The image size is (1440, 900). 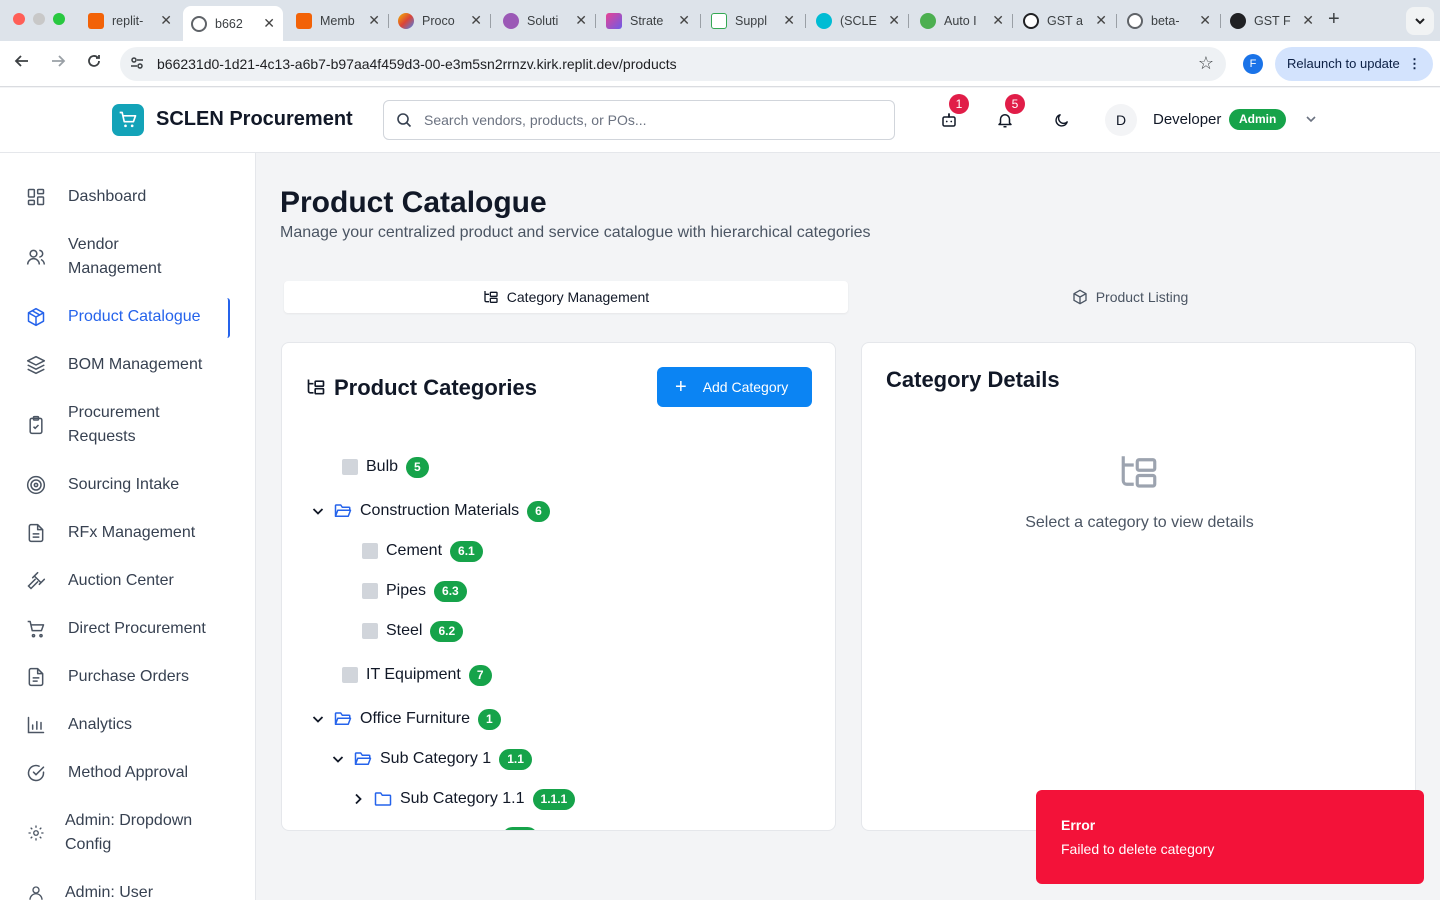 What do you see at coordinates (233, 23) in the screenshot?
I see `browser-tab-active: b662 ✕` at bounding box center [233, 23].